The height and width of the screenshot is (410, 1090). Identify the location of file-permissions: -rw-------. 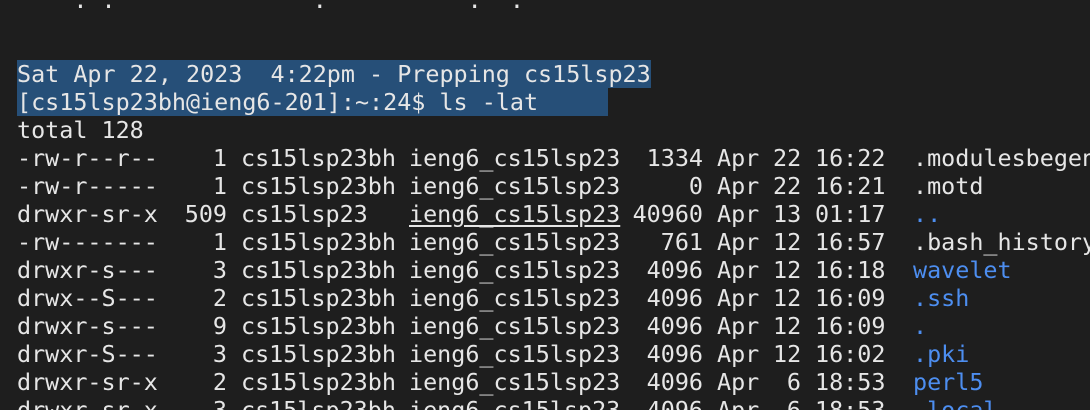
(87, 242).